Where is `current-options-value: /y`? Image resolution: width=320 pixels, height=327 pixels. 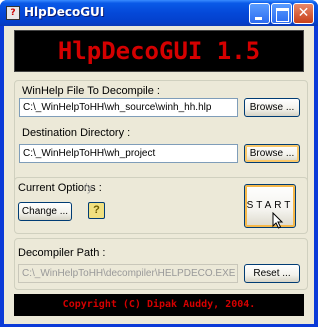
current-options-value: /y is located at coordinates (88, 188).